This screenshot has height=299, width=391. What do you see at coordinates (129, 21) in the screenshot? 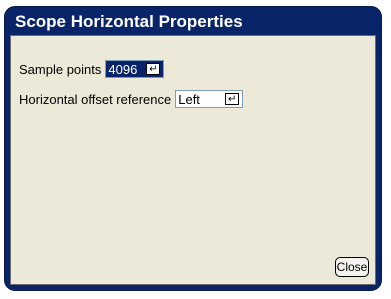
I see `dialog-title: Scope Horizontal Properties` at bounding box center [129, 21].